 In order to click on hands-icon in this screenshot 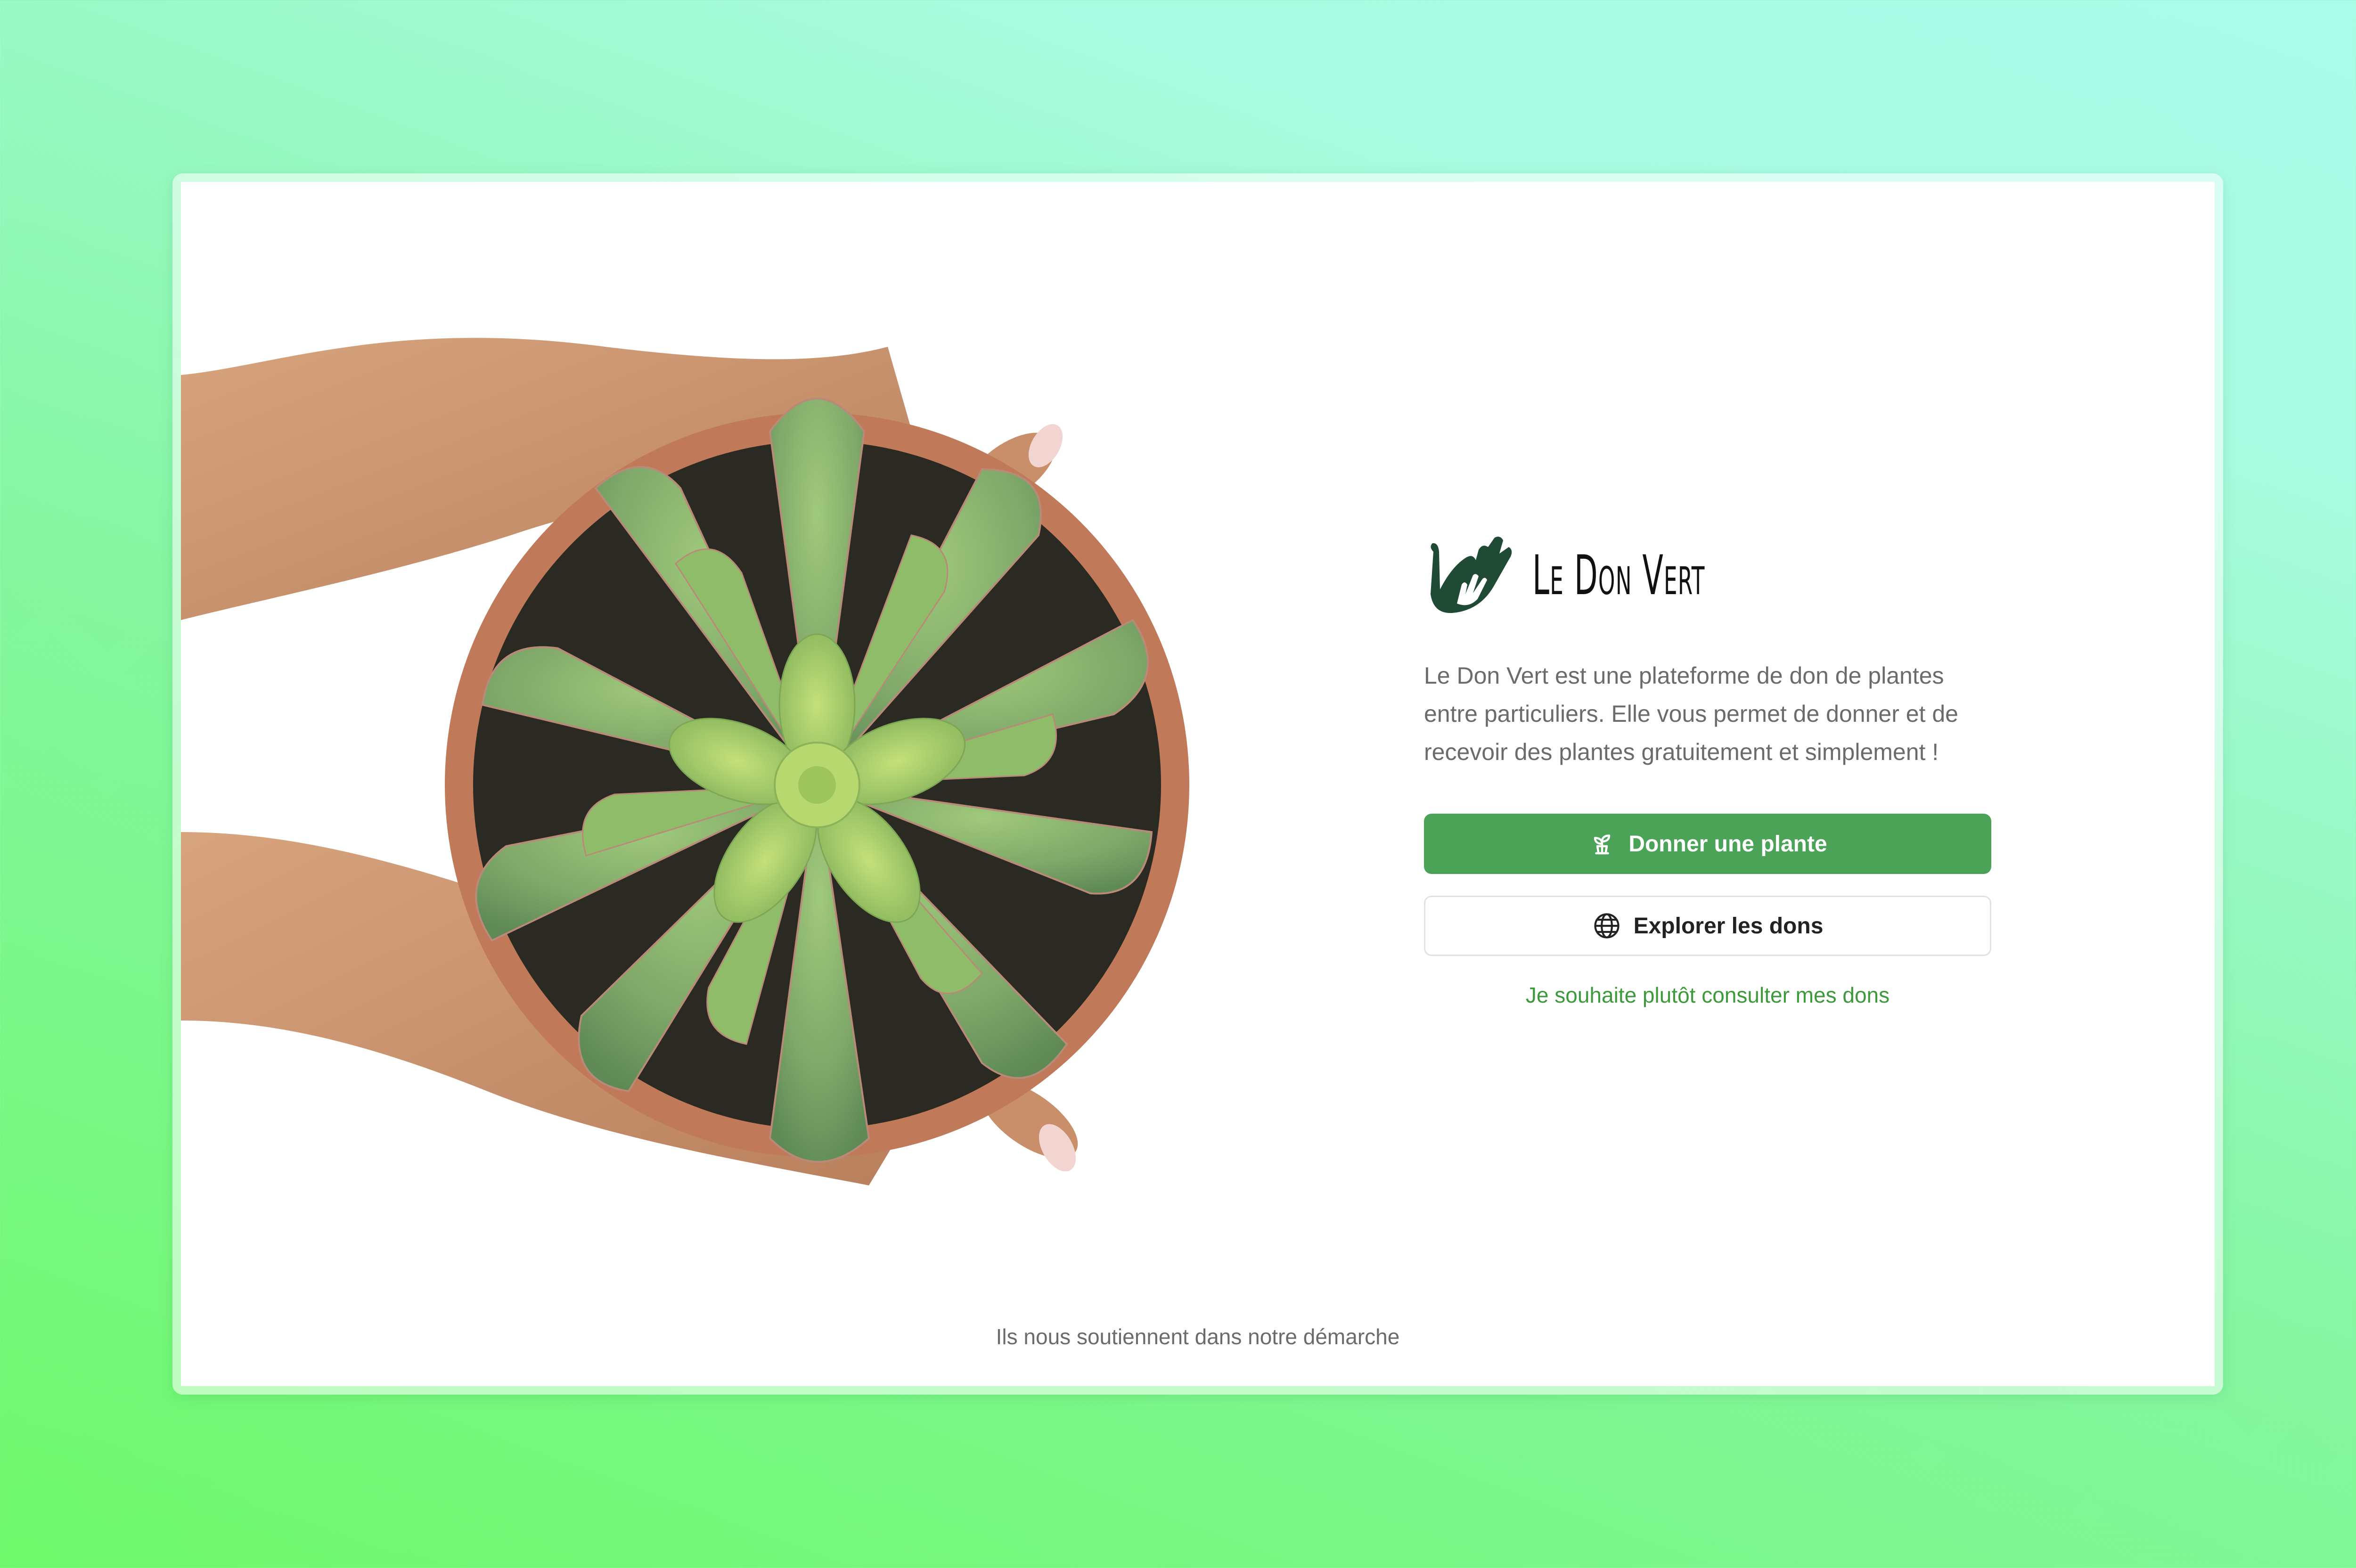, I will do `click(1471, 575)`.